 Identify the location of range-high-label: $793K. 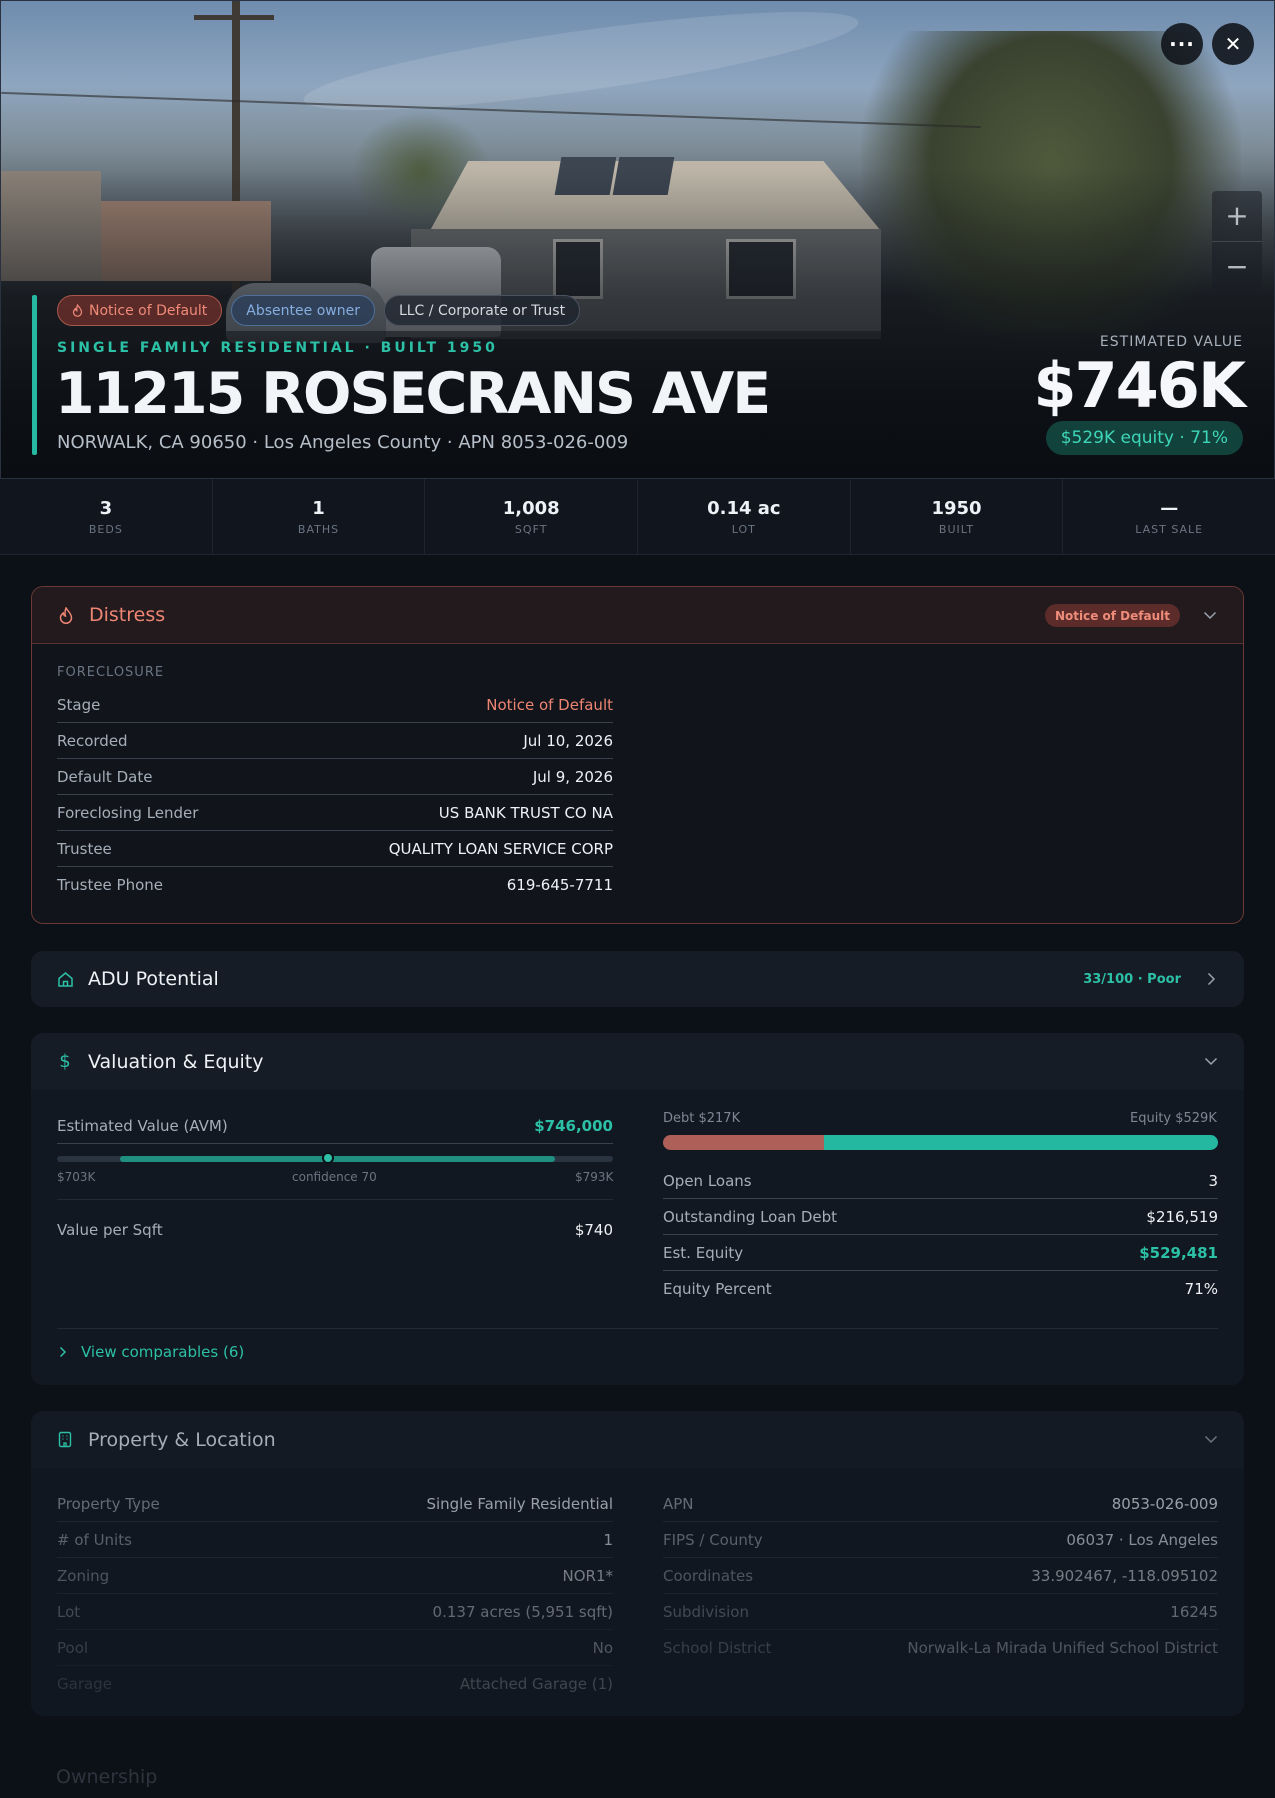
(594, 1177).